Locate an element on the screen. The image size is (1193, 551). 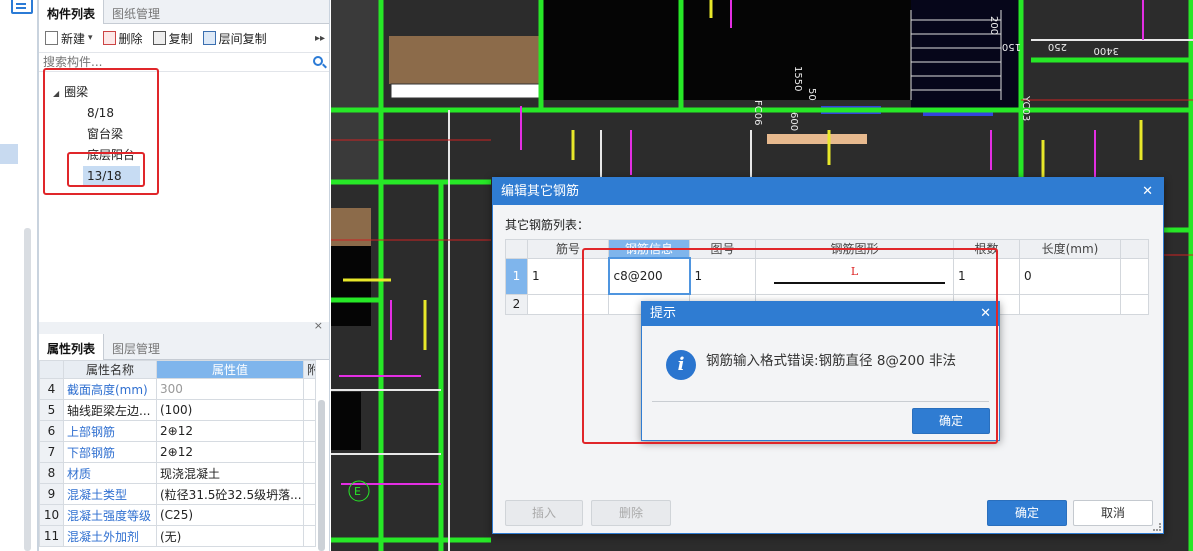
dialog-title: 编辑其它钢筋 is located at coordinates (540, 191).